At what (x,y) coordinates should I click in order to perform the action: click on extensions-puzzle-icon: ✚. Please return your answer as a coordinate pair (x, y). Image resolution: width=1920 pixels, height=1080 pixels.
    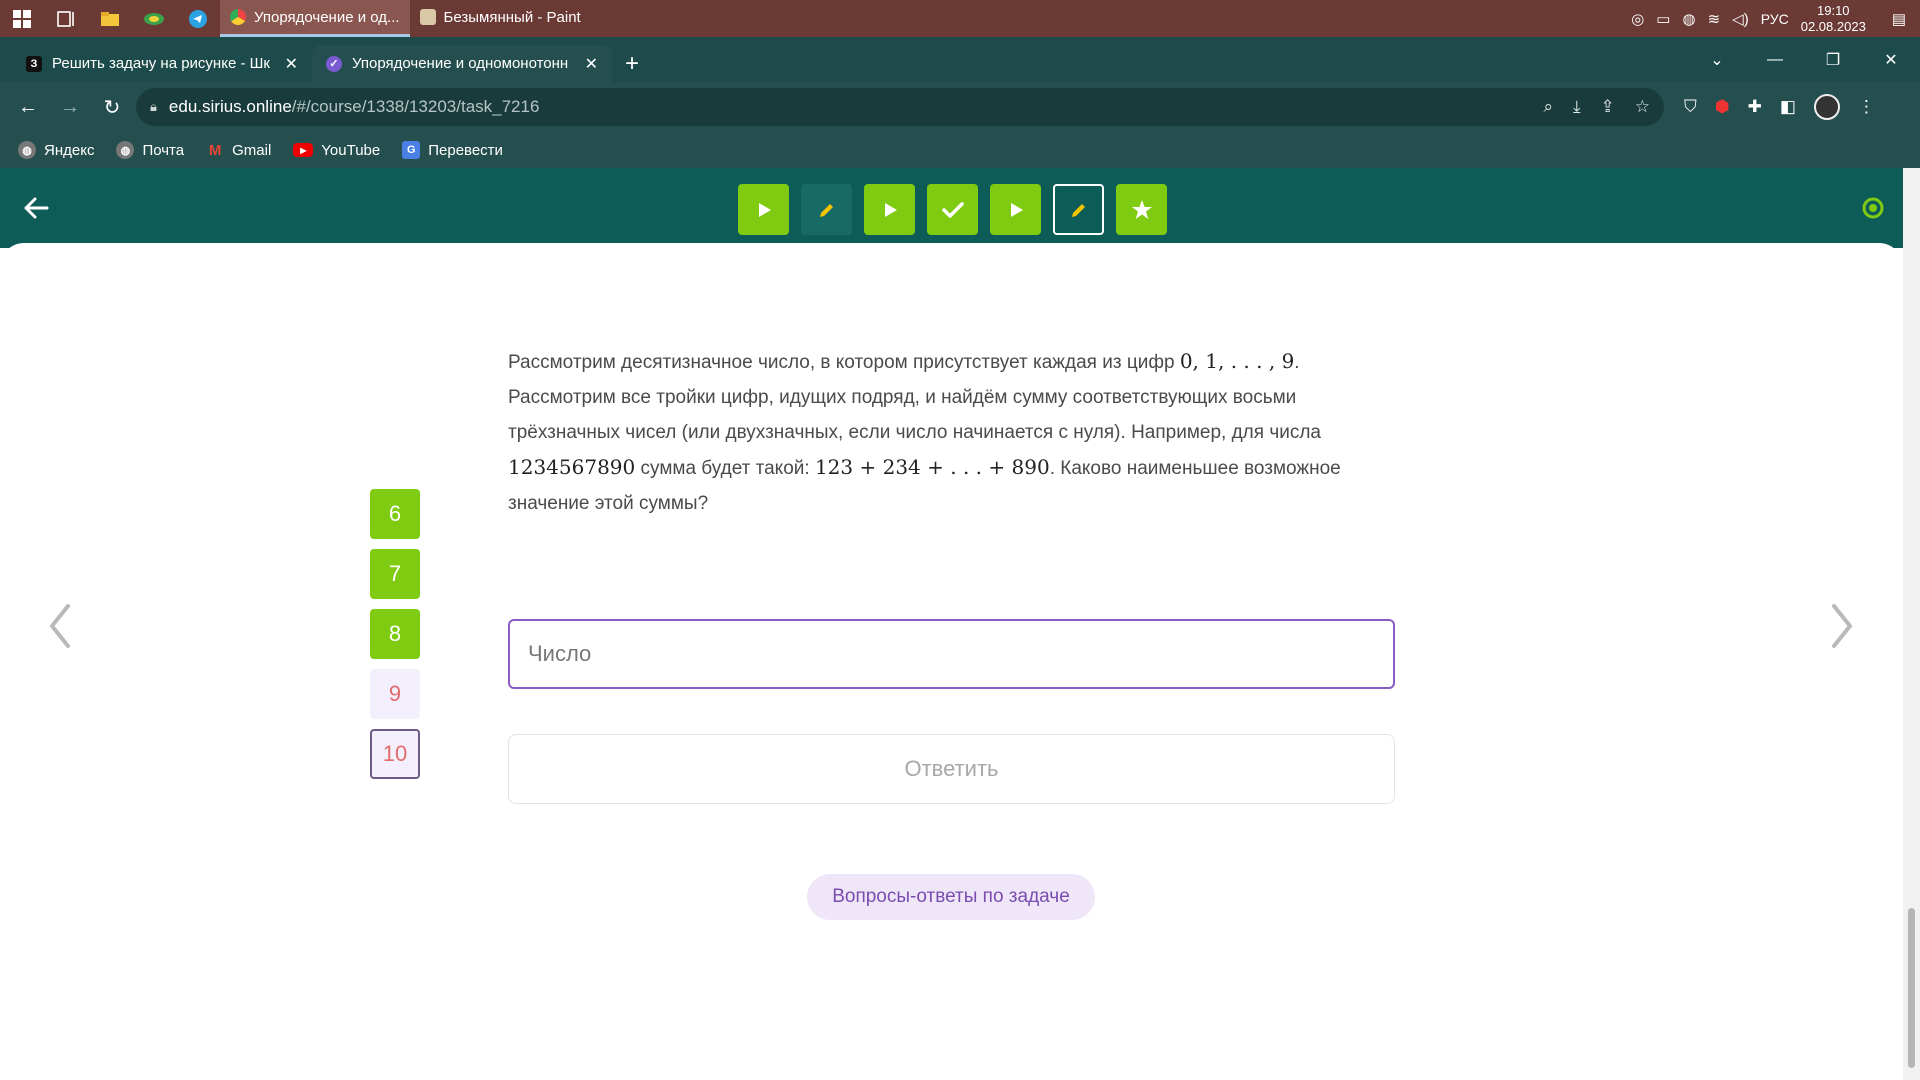
    Looking at the image, I should click on (1755, 107).